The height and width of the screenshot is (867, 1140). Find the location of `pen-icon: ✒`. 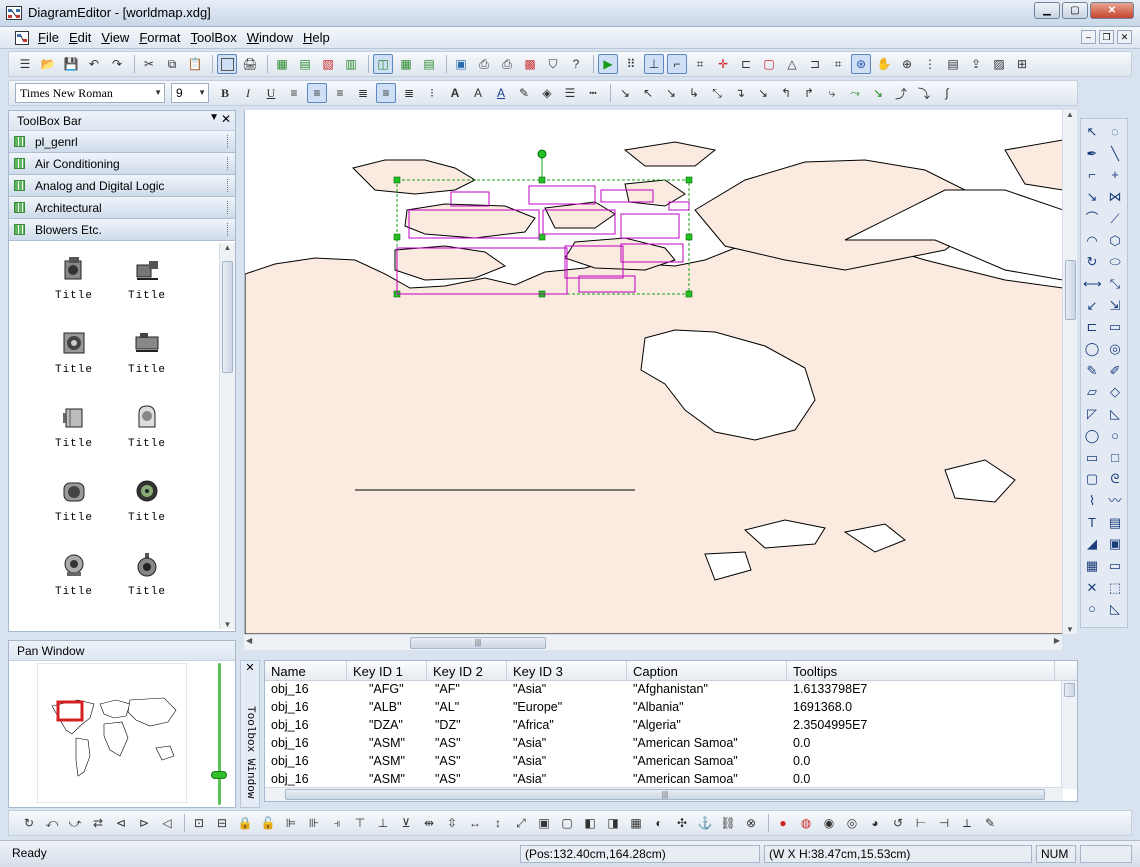

pen-icon: ✒ is located at coordinates (1092, 154).